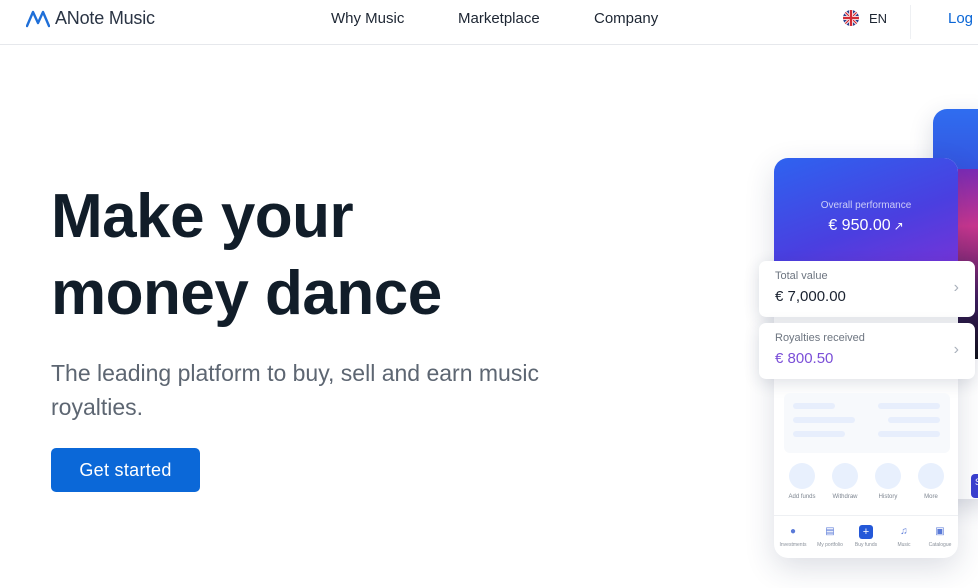  Describe the element at coordinates (867, 289) in the screenshot. I see `total-value-card: Total value € 7,000.00 ›` at that location.